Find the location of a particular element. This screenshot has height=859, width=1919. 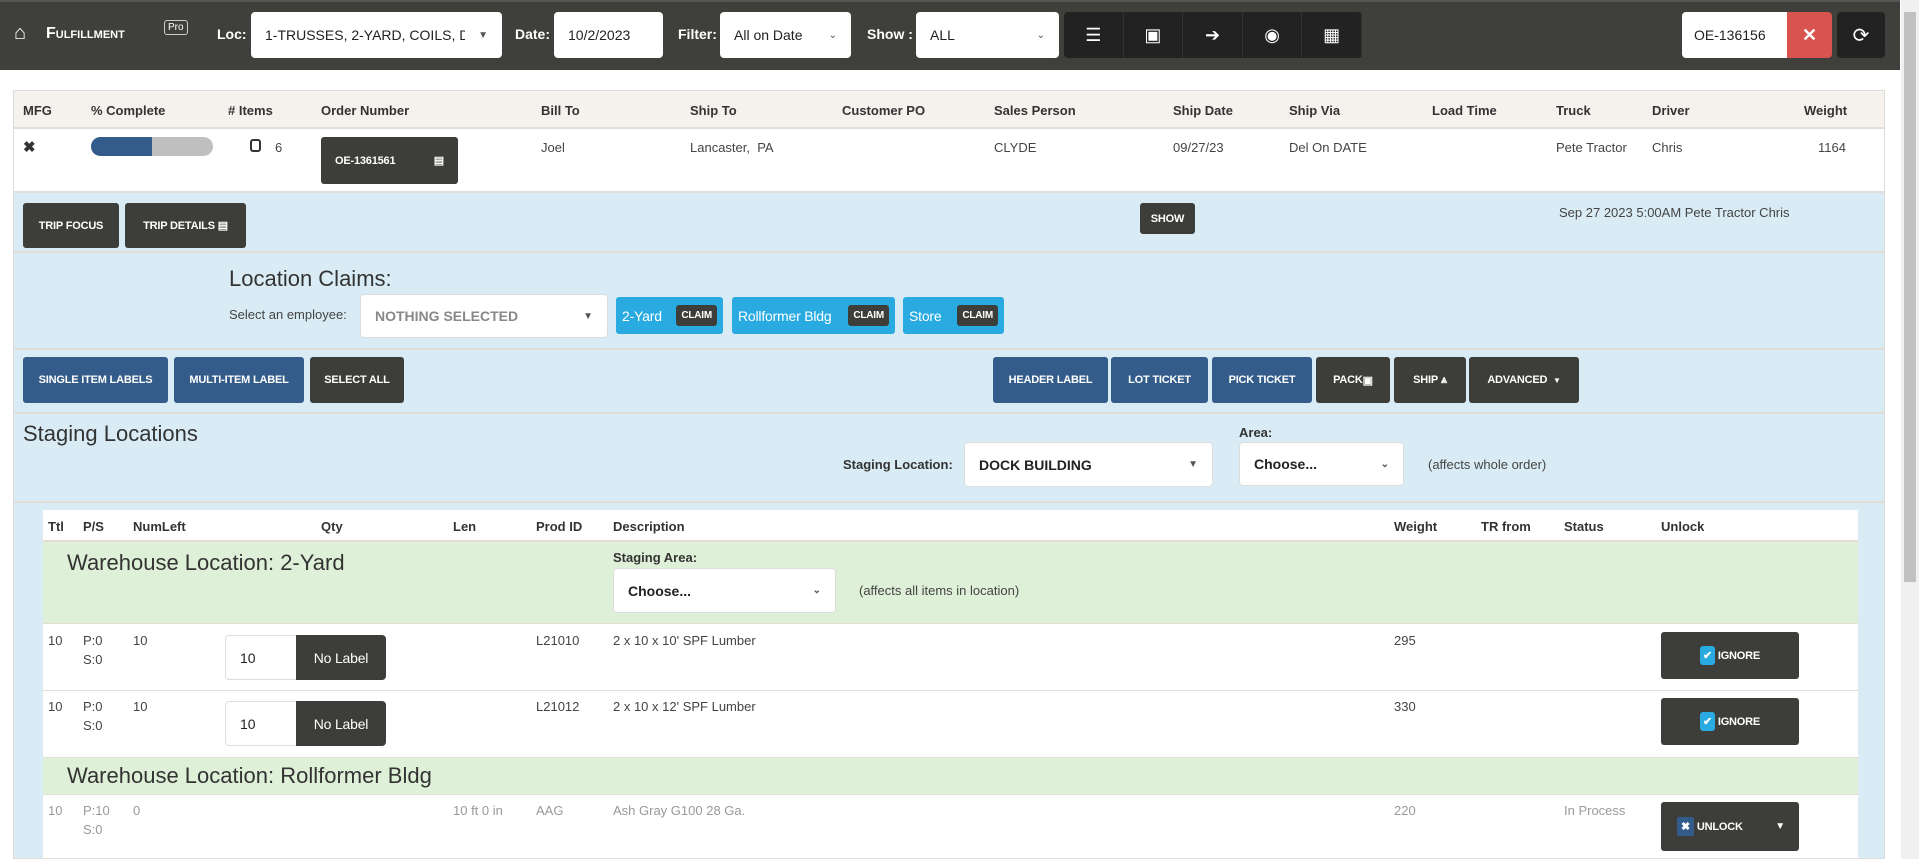

filter-select: All on Date ⌄ is located at coordinates (785, 35).